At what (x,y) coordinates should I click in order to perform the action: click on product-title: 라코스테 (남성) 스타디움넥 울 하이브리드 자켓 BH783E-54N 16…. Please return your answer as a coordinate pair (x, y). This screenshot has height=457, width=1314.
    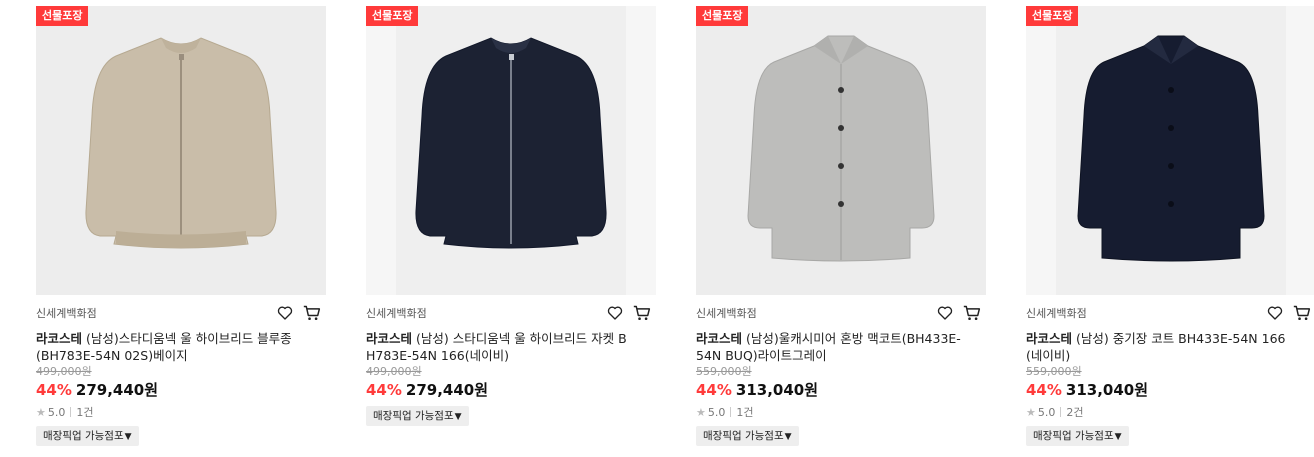
    Looking at the image, I should click on (500, 347).